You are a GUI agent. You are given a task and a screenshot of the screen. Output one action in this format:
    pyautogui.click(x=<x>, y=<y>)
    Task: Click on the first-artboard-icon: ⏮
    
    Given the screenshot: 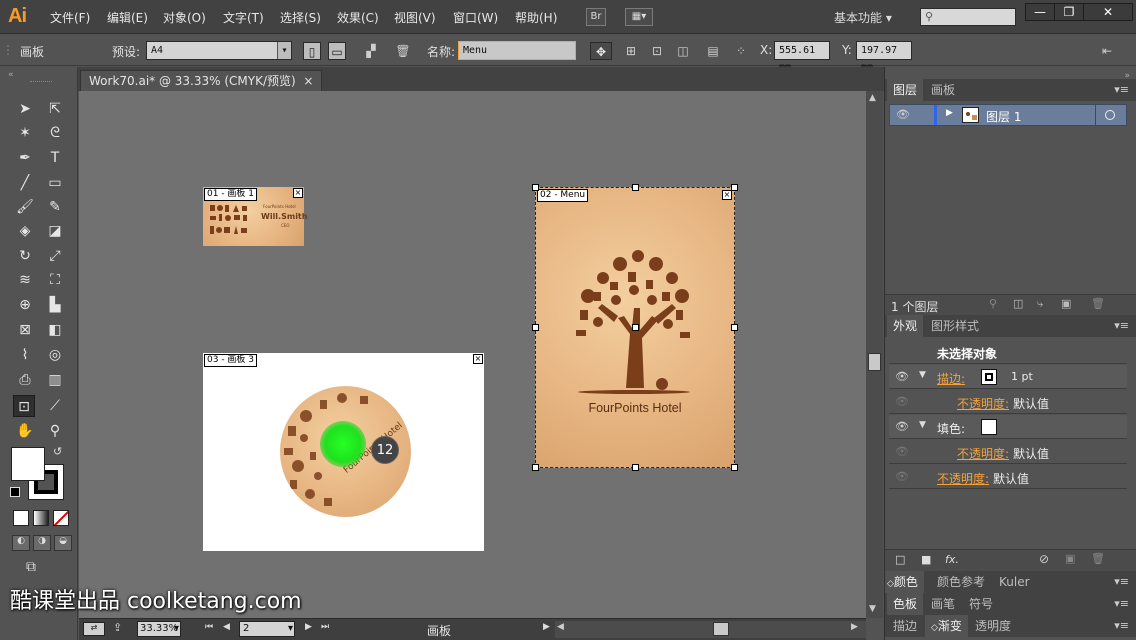 What is the action you would take?
    pyautogui.click(x=209, y=627)
    